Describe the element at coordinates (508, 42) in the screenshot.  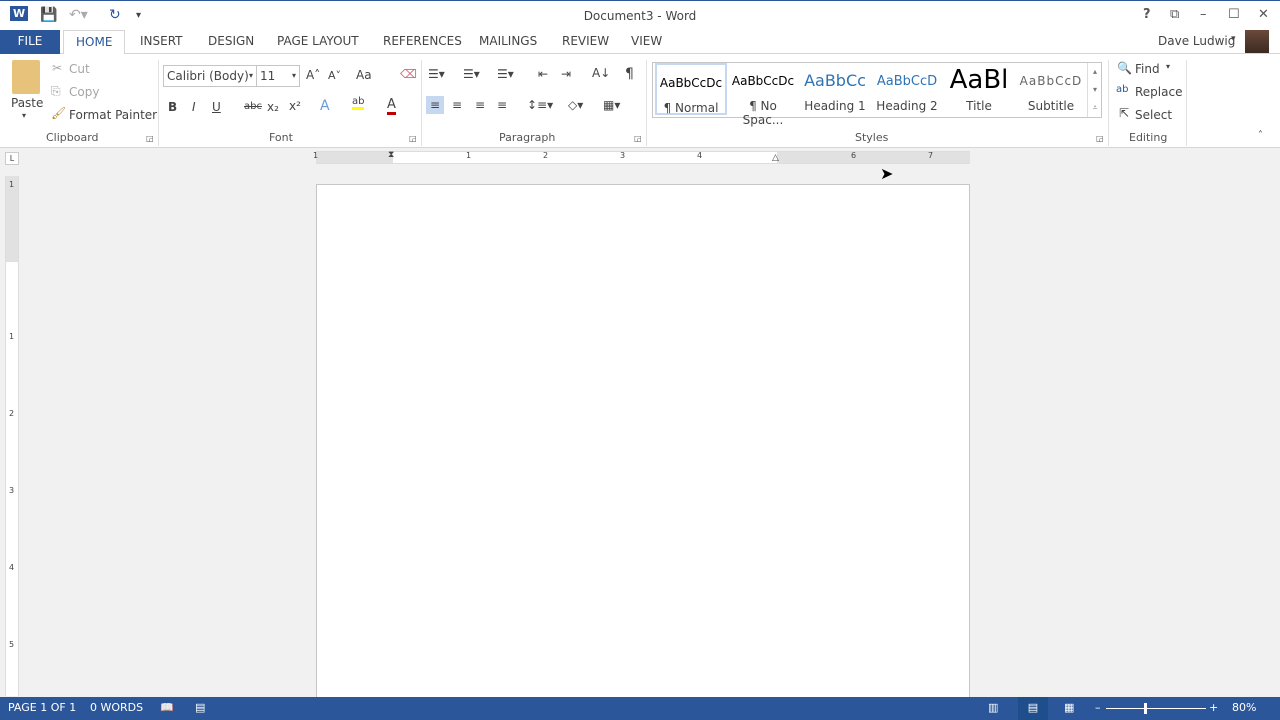
I see `tab-mailings: MAILINGS` at that location.